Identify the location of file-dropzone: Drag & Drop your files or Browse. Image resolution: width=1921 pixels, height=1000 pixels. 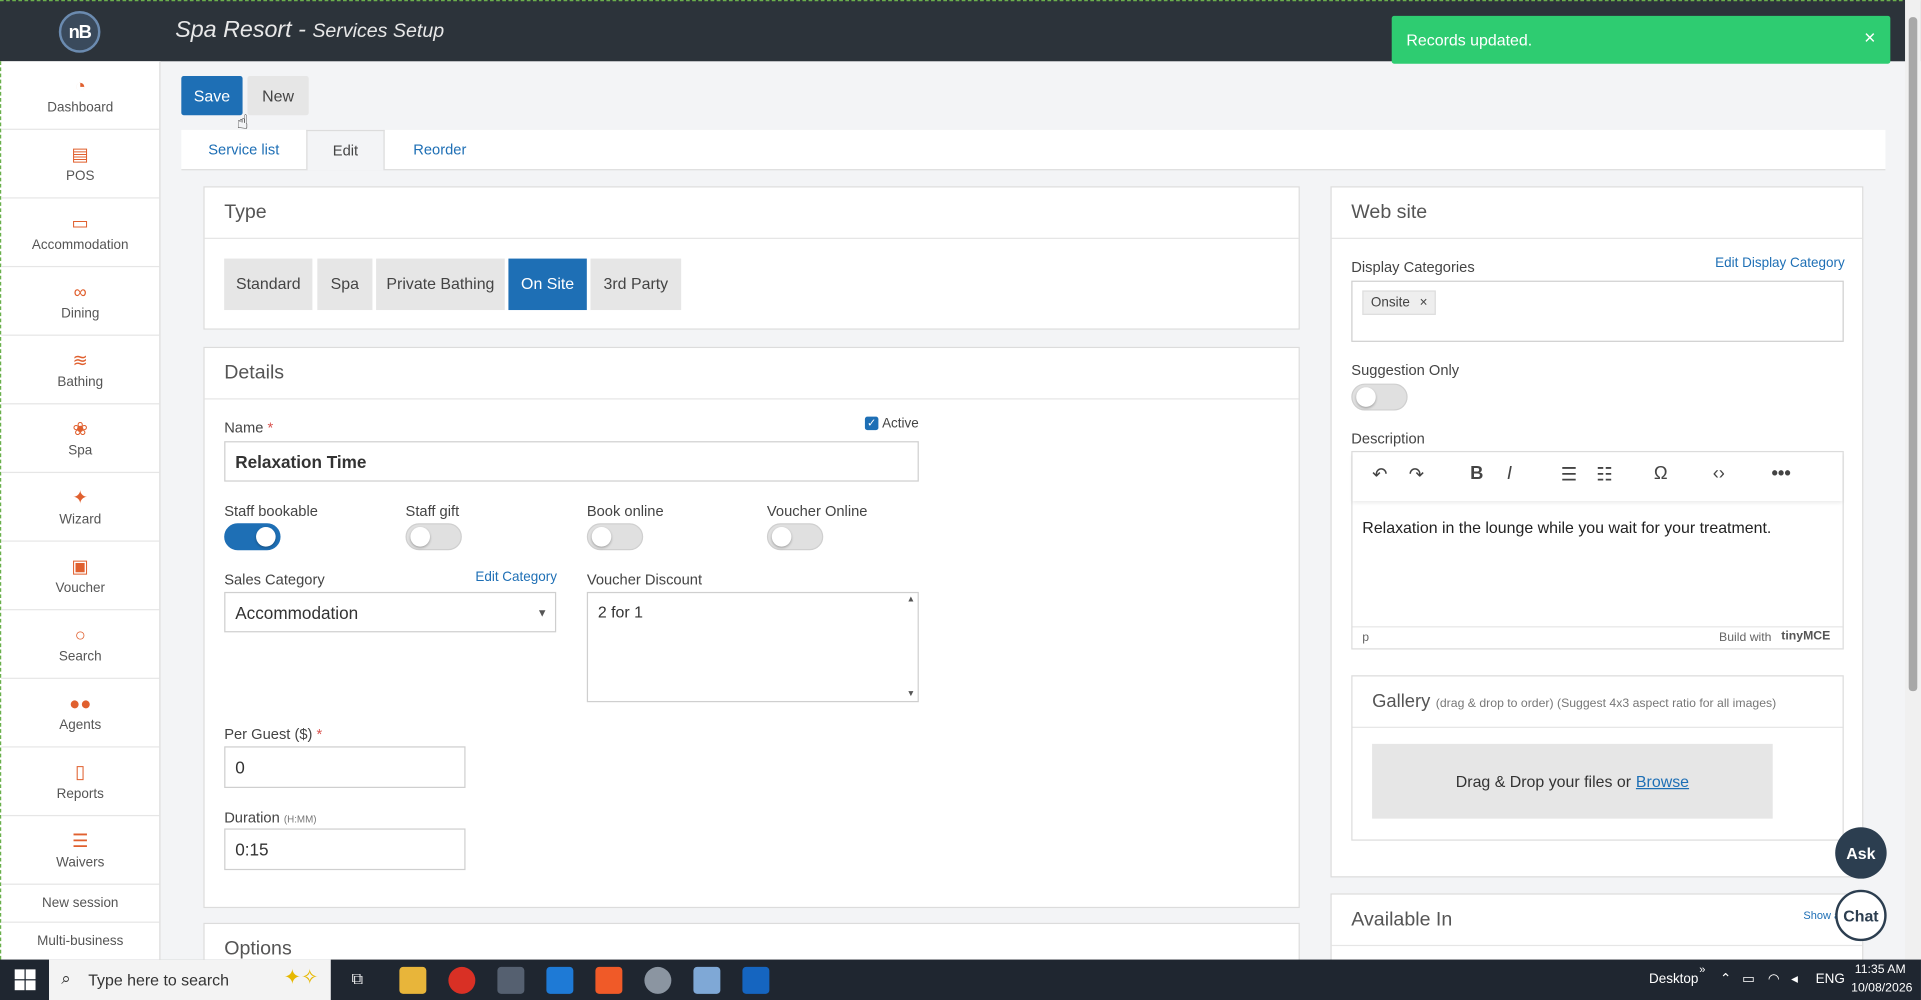
(1572, 781).